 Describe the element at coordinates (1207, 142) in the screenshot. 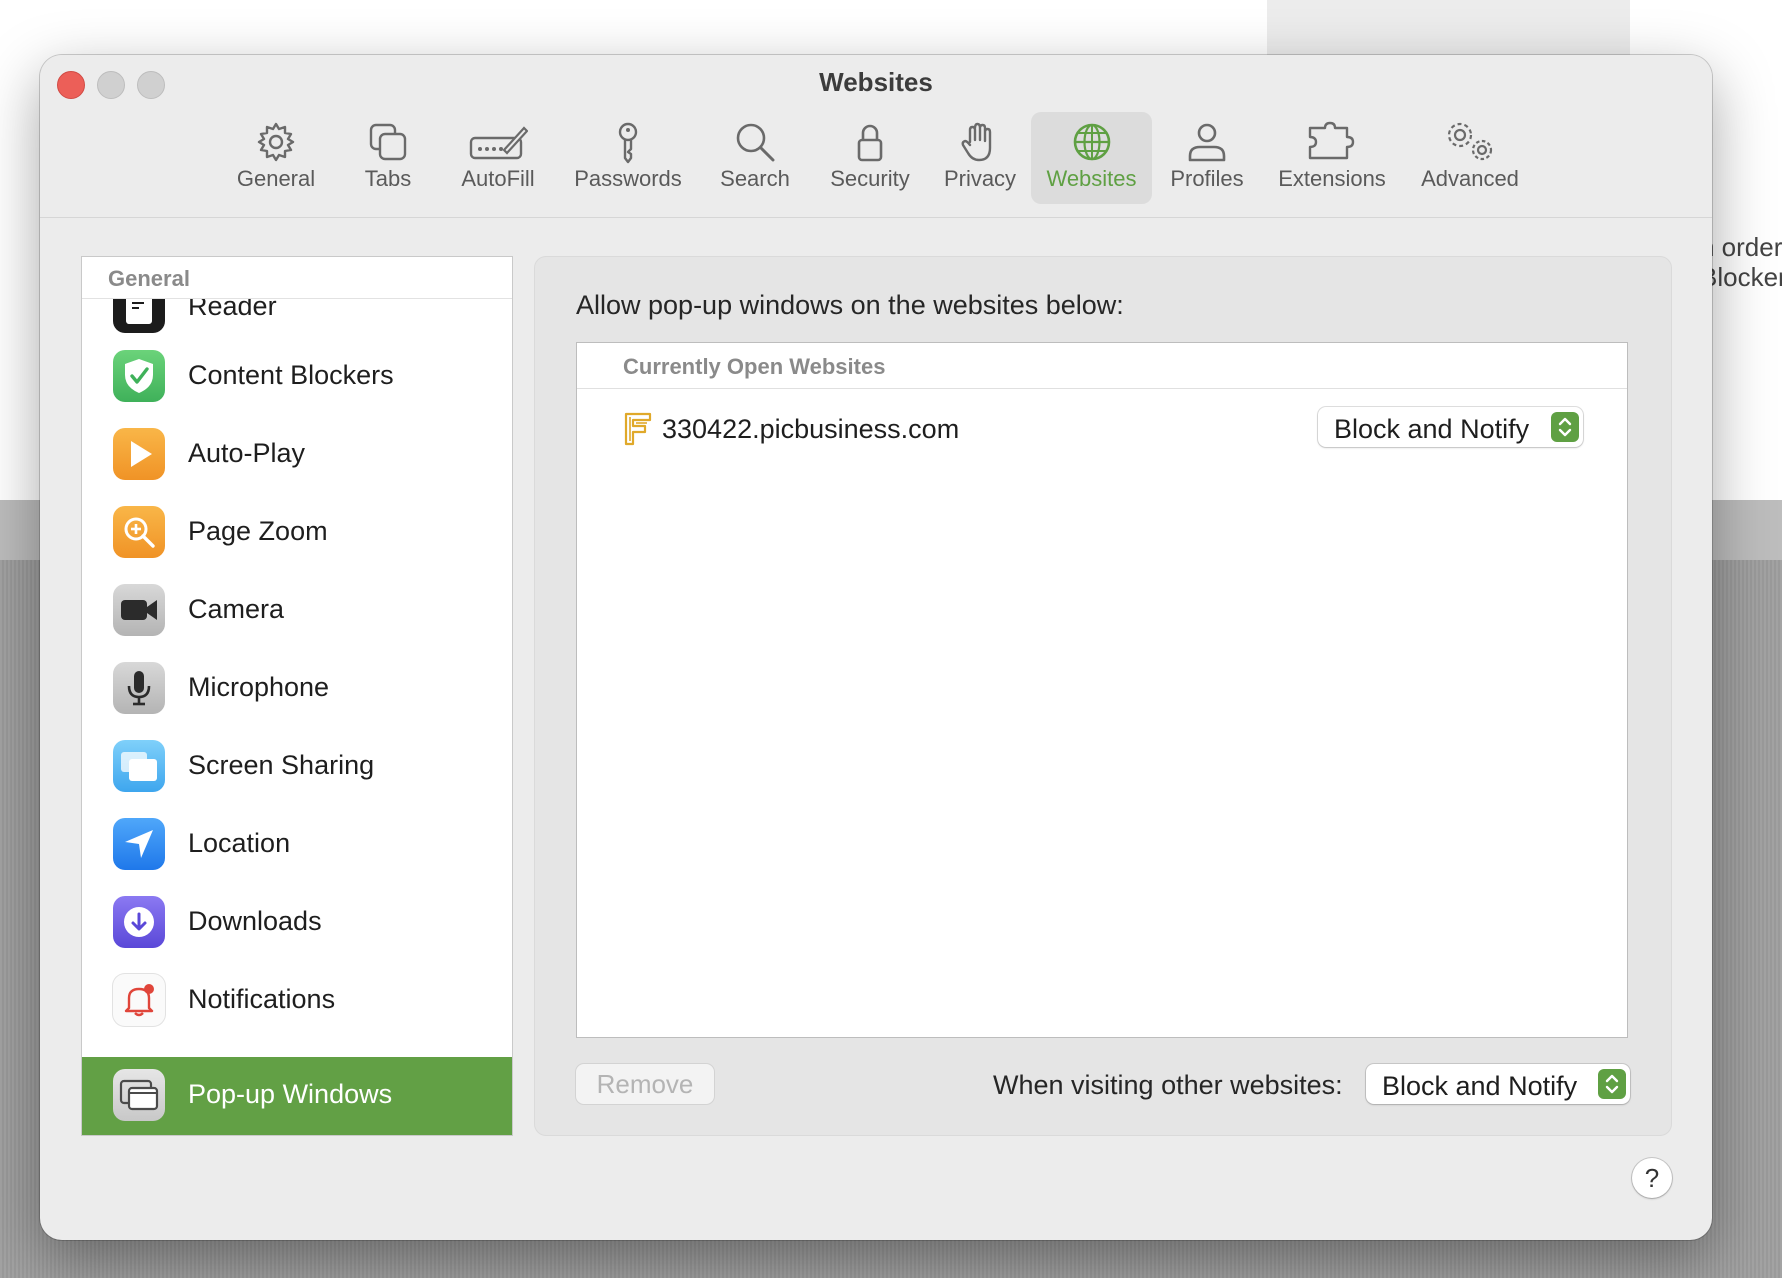

I see `person-icon` at that location.